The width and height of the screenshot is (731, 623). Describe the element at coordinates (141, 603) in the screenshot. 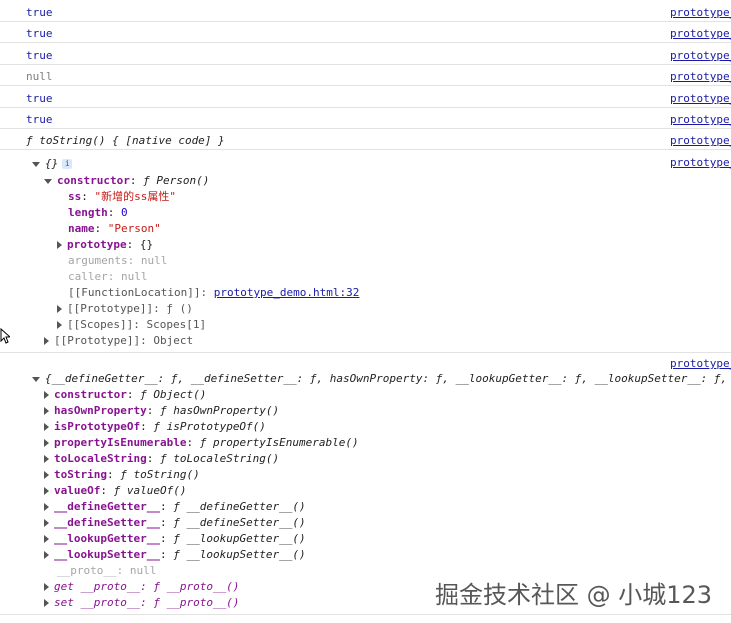

I see `setter-row: set __proto__: ƒ __proto__()` at that location.